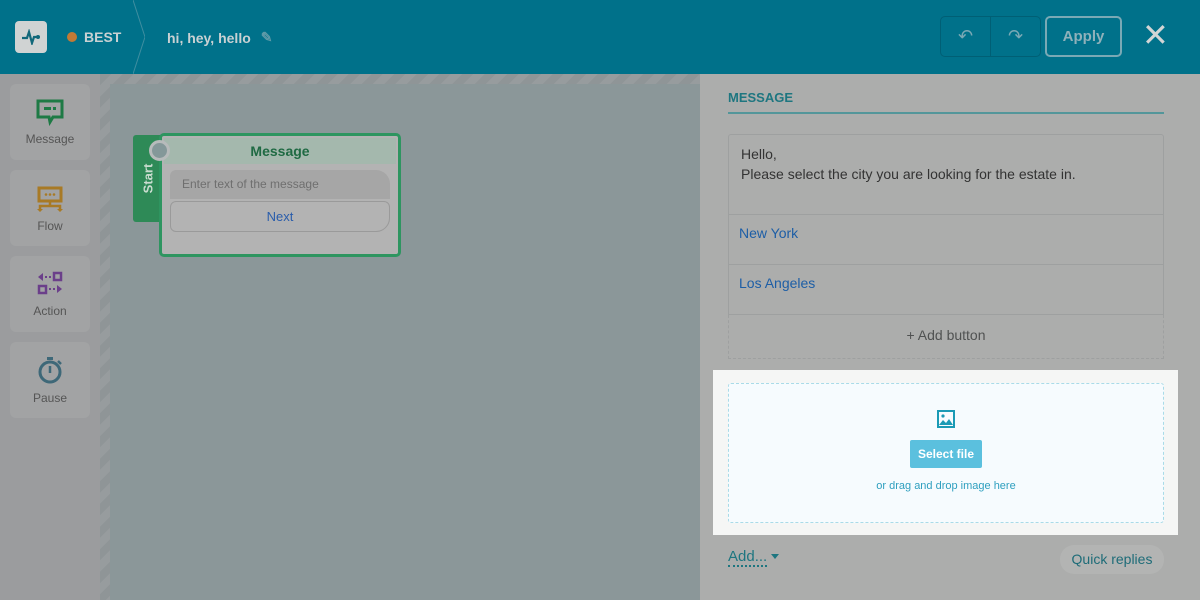  Describe the element at coordinates (50, 398) in the screenshot. I see `palette-label: Pause` at that location.